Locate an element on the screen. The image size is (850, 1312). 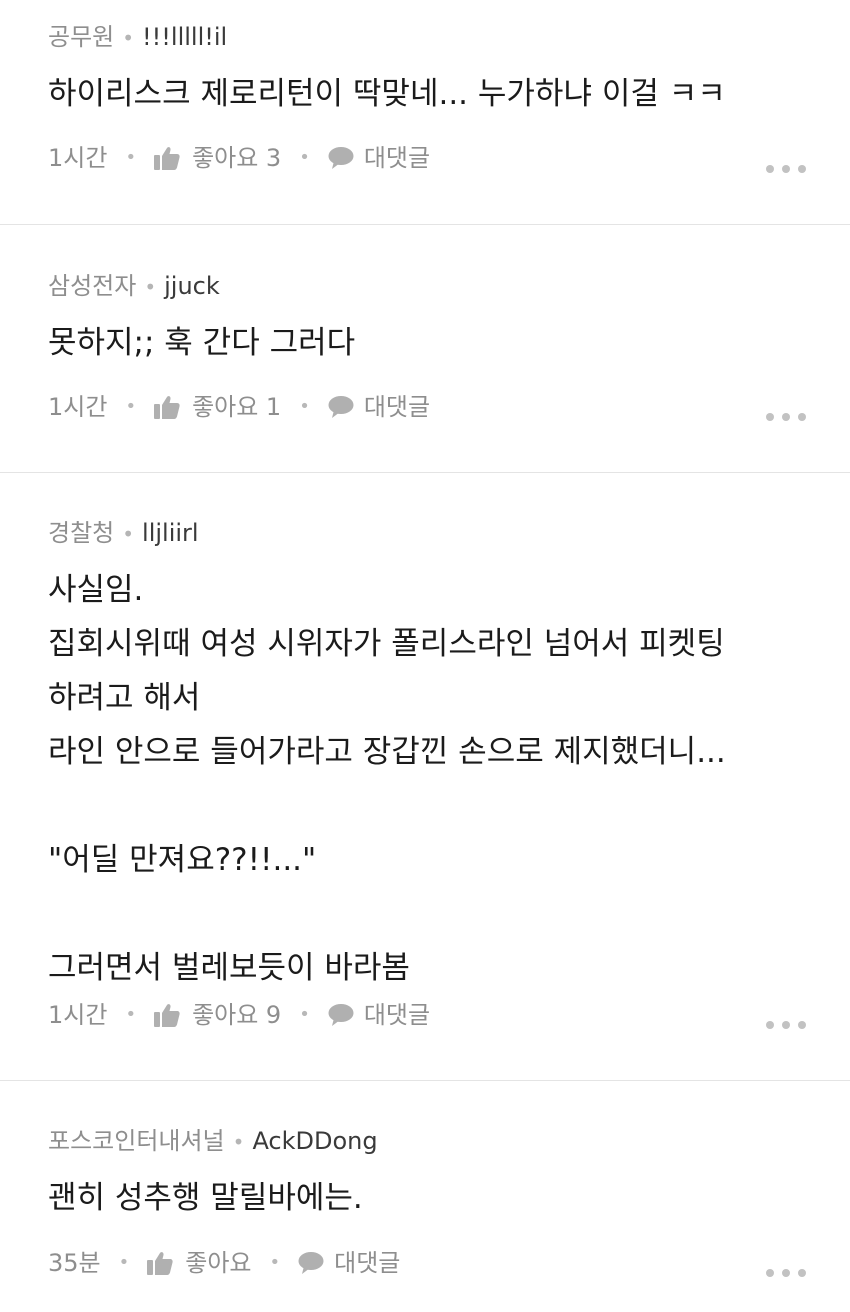
comment-time: 35분 is located at coordinates (74, 1263).